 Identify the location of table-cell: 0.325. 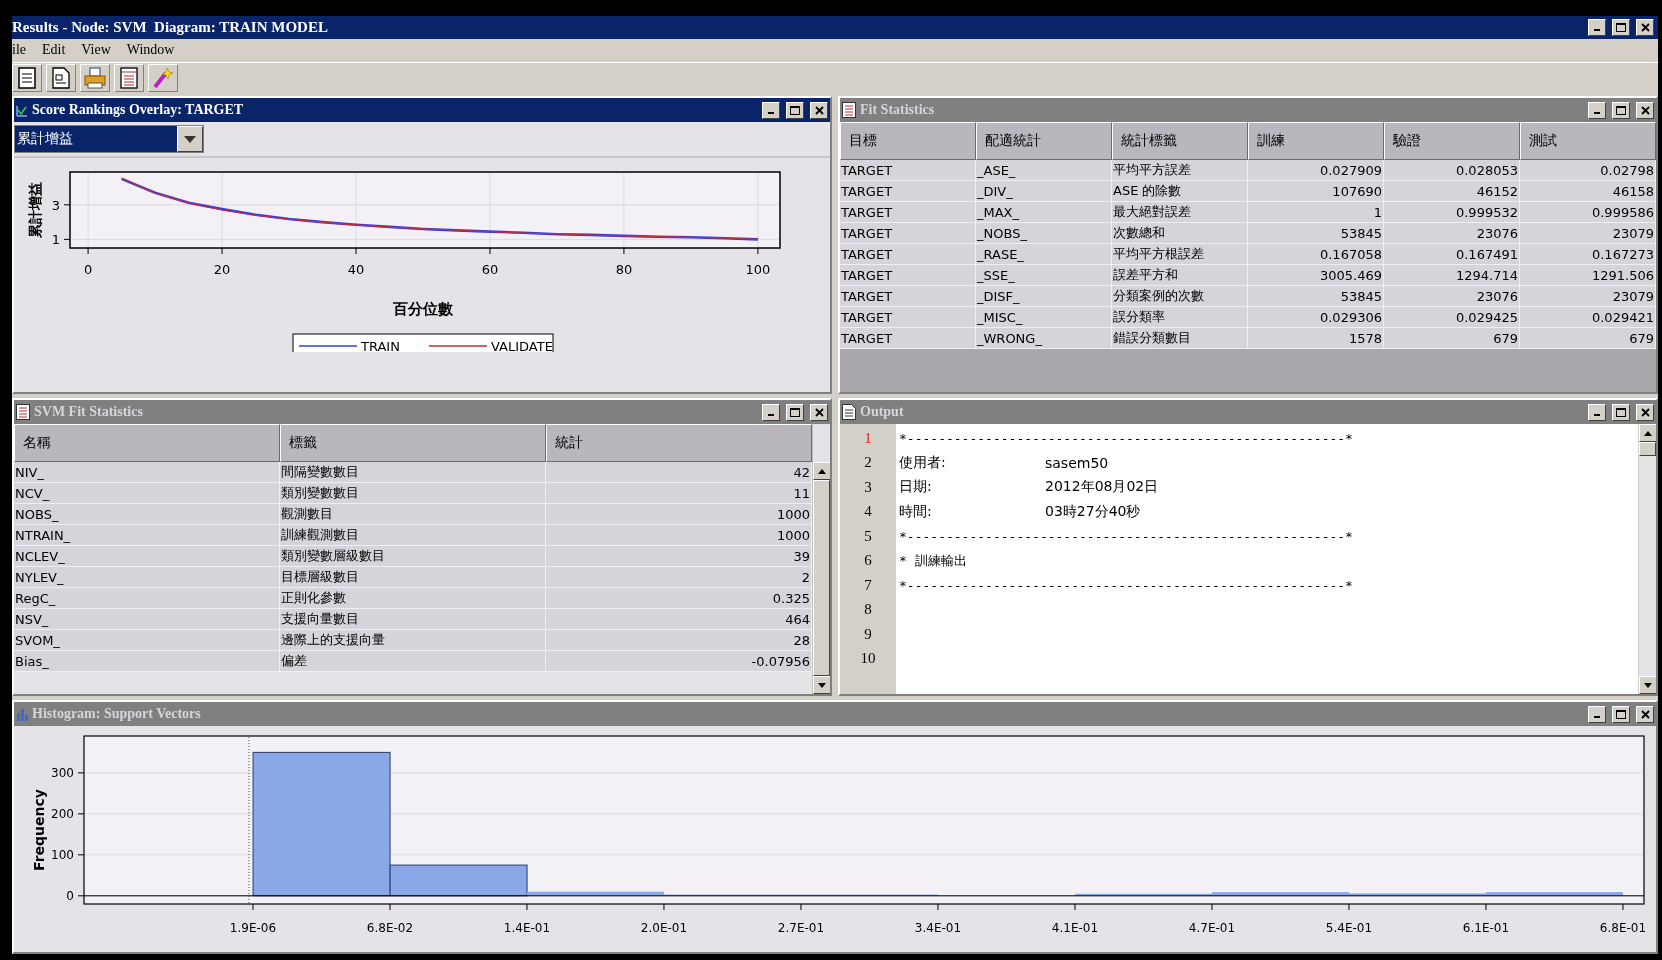
(679, 598).